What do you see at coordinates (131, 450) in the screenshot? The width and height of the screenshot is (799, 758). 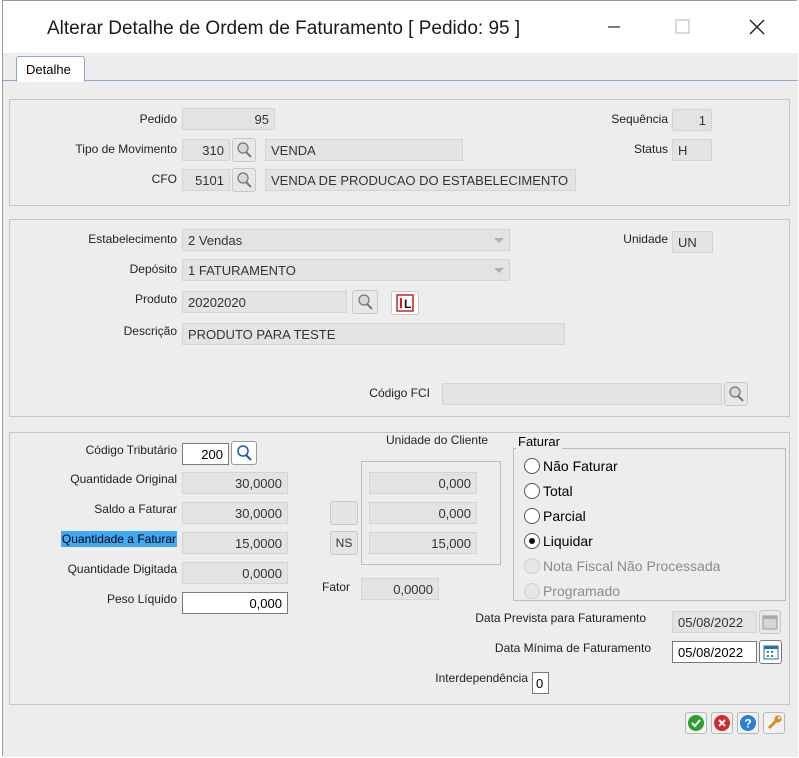 I see `codigo-tributario-label: Código Tributário` at bounding box center [131, 450].